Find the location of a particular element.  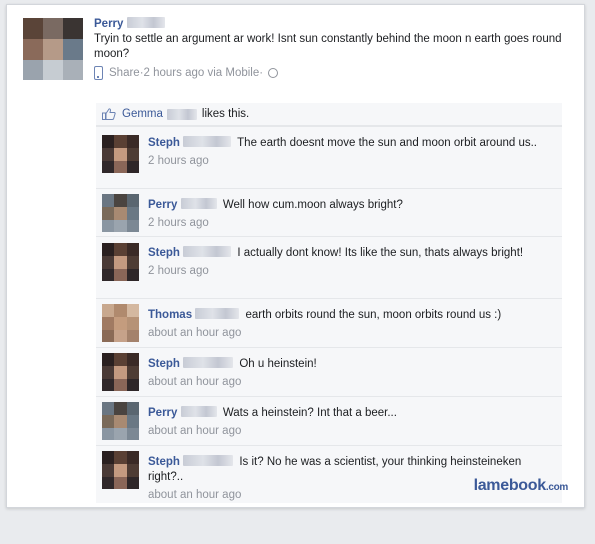

post-meta: Share · 2 hours ago via Mobile · is located at coordinates (334, 73).